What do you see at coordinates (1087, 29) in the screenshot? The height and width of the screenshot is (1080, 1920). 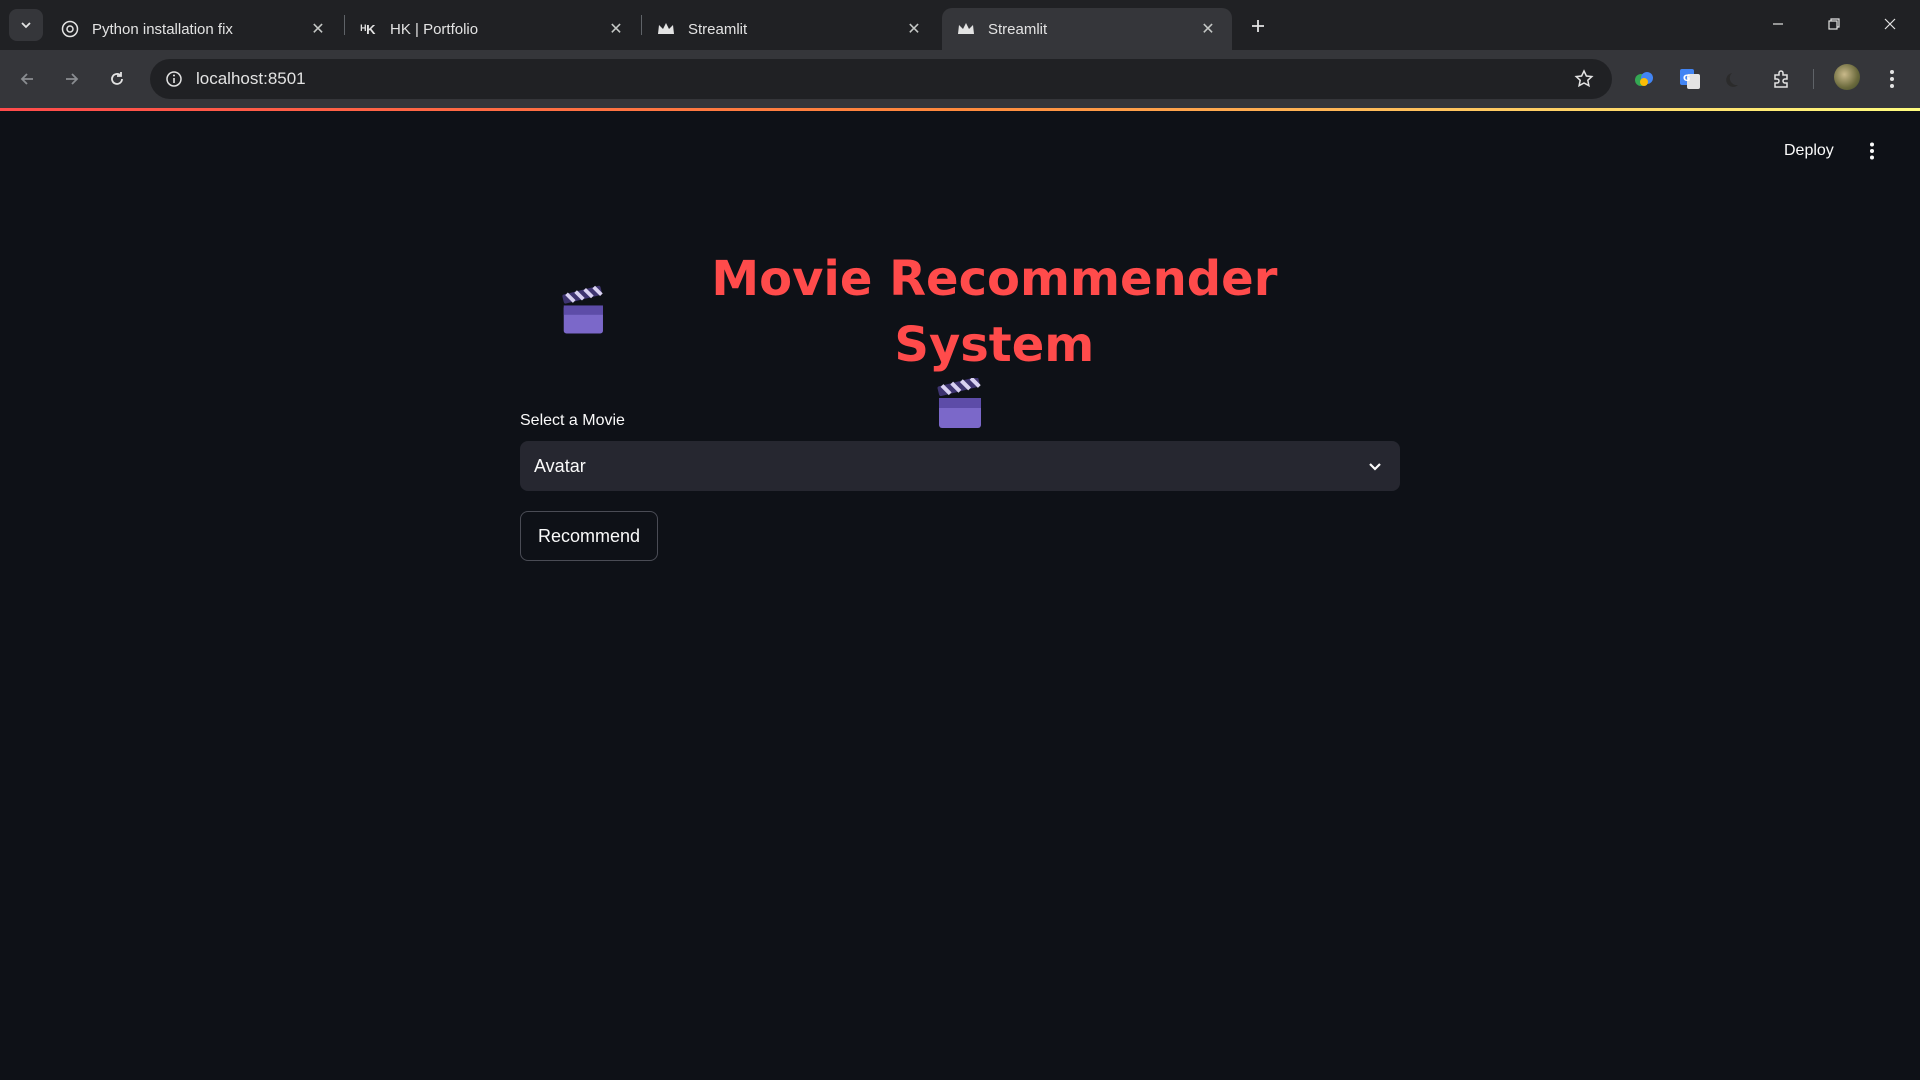 I see `tab-streamlit-active: Streamlit ✕` at bounding box center [1087, 29].